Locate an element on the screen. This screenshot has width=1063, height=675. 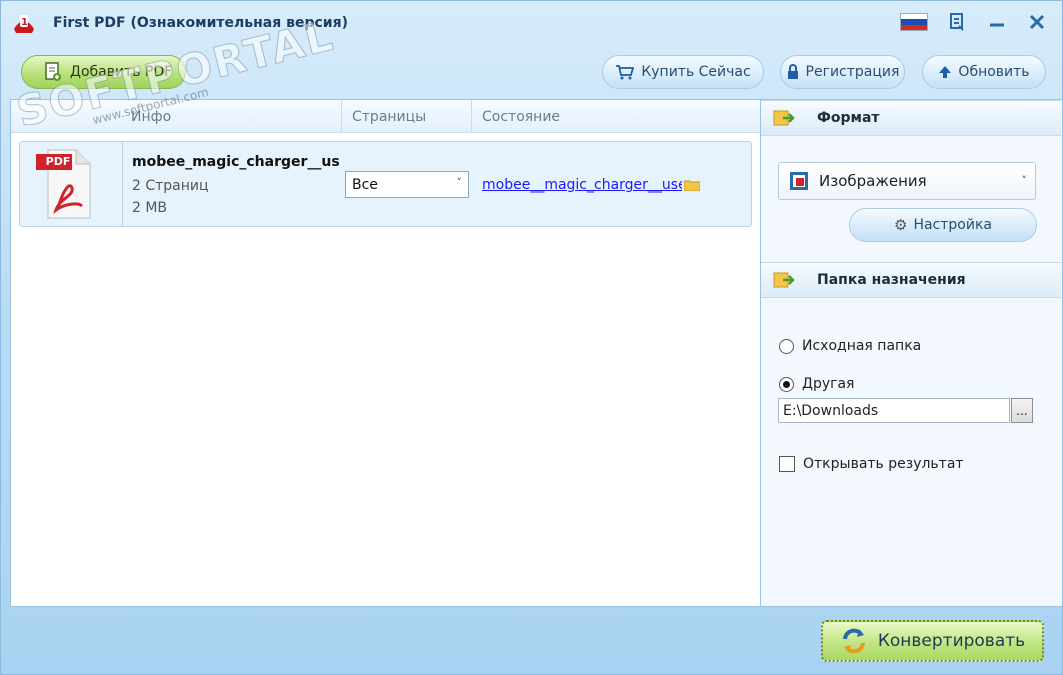
format-settings-button: ⚙ Настройка is located at coordinates (943, 225).